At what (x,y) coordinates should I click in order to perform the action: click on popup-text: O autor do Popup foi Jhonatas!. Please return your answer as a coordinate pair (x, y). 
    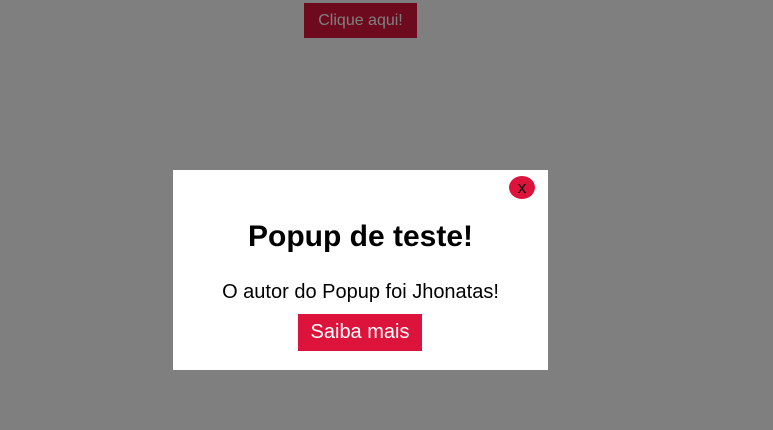
    Looking at the image, I should click on (360, 292).